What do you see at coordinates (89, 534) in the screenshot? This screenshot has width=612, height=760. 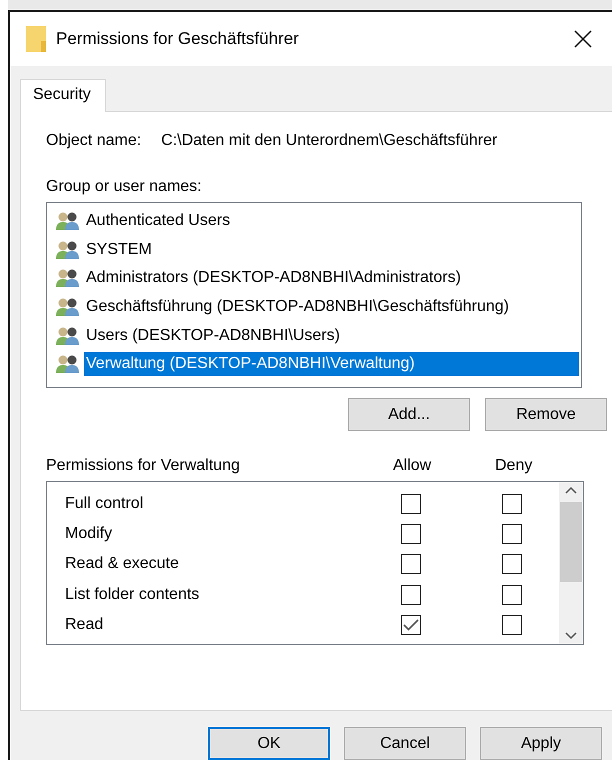 I see `permission-name: Modify` at bounding box center [89, 534].